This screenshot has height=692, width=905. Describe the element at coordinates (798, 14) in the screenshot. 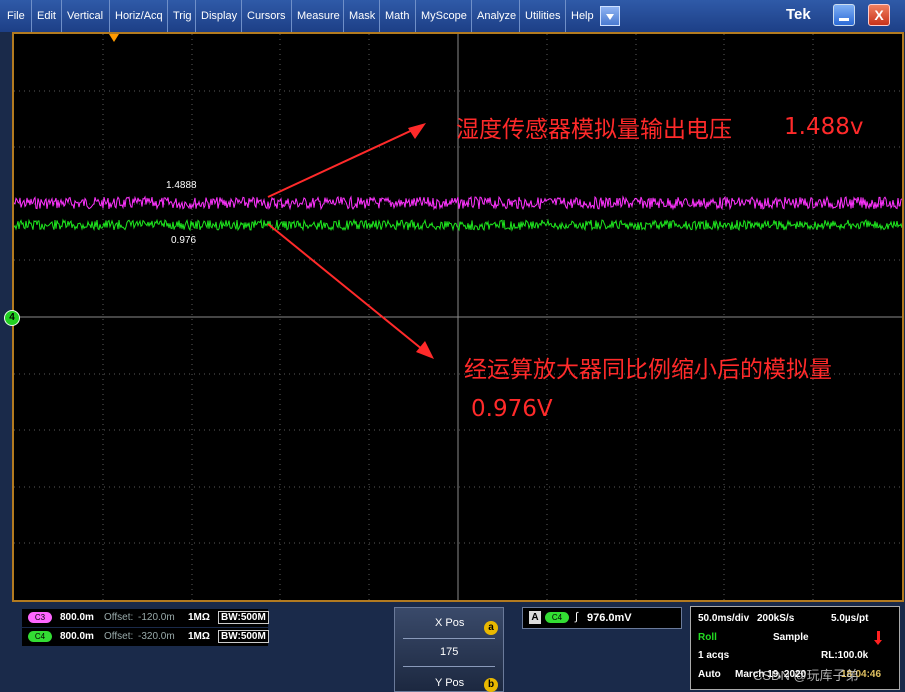

I see `tek-logo: Tek` at that location.